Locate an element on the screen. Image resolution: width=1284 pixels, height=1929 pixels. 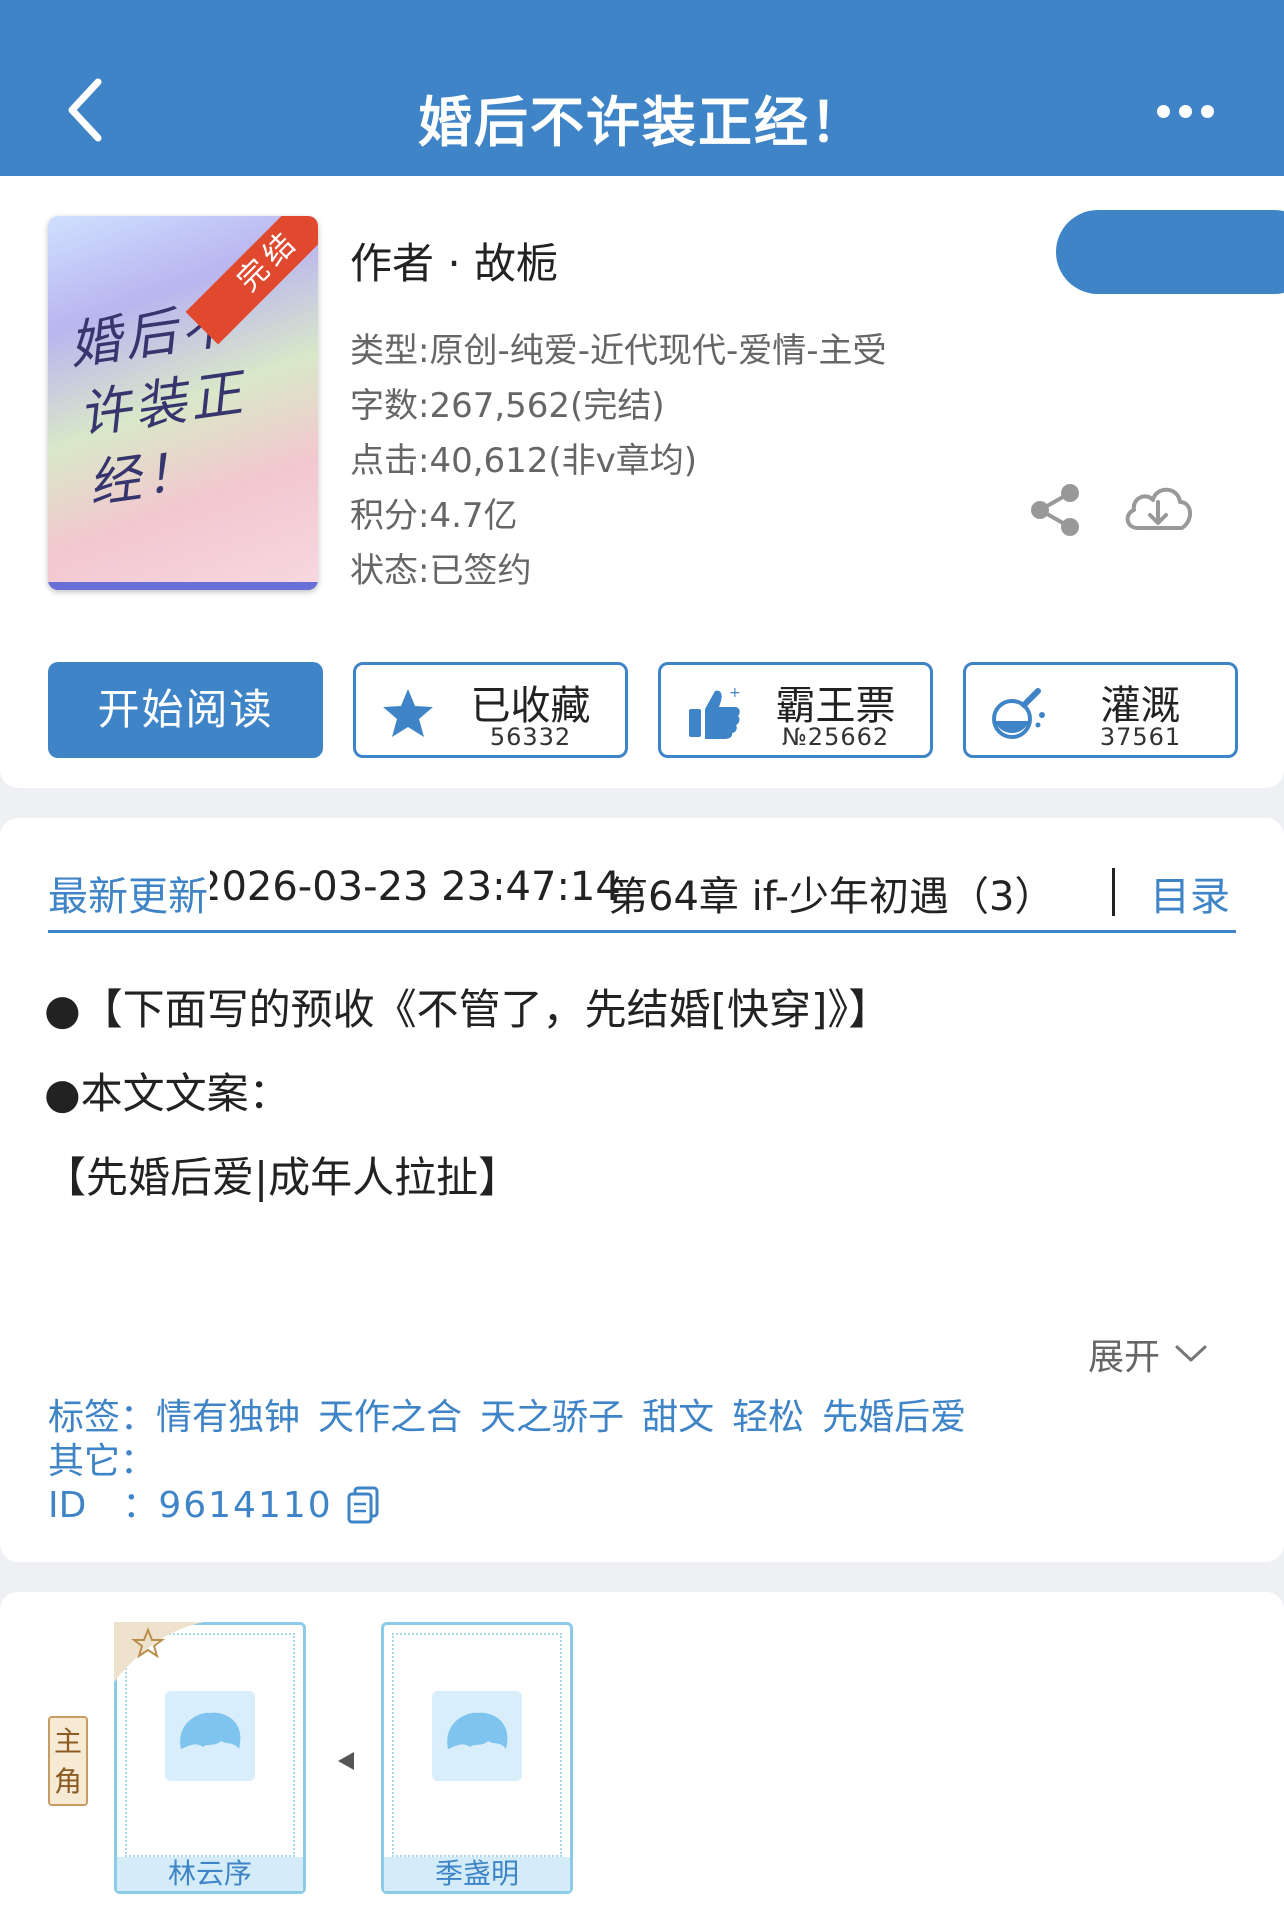
update-underline is located at coordinates (642, 931).